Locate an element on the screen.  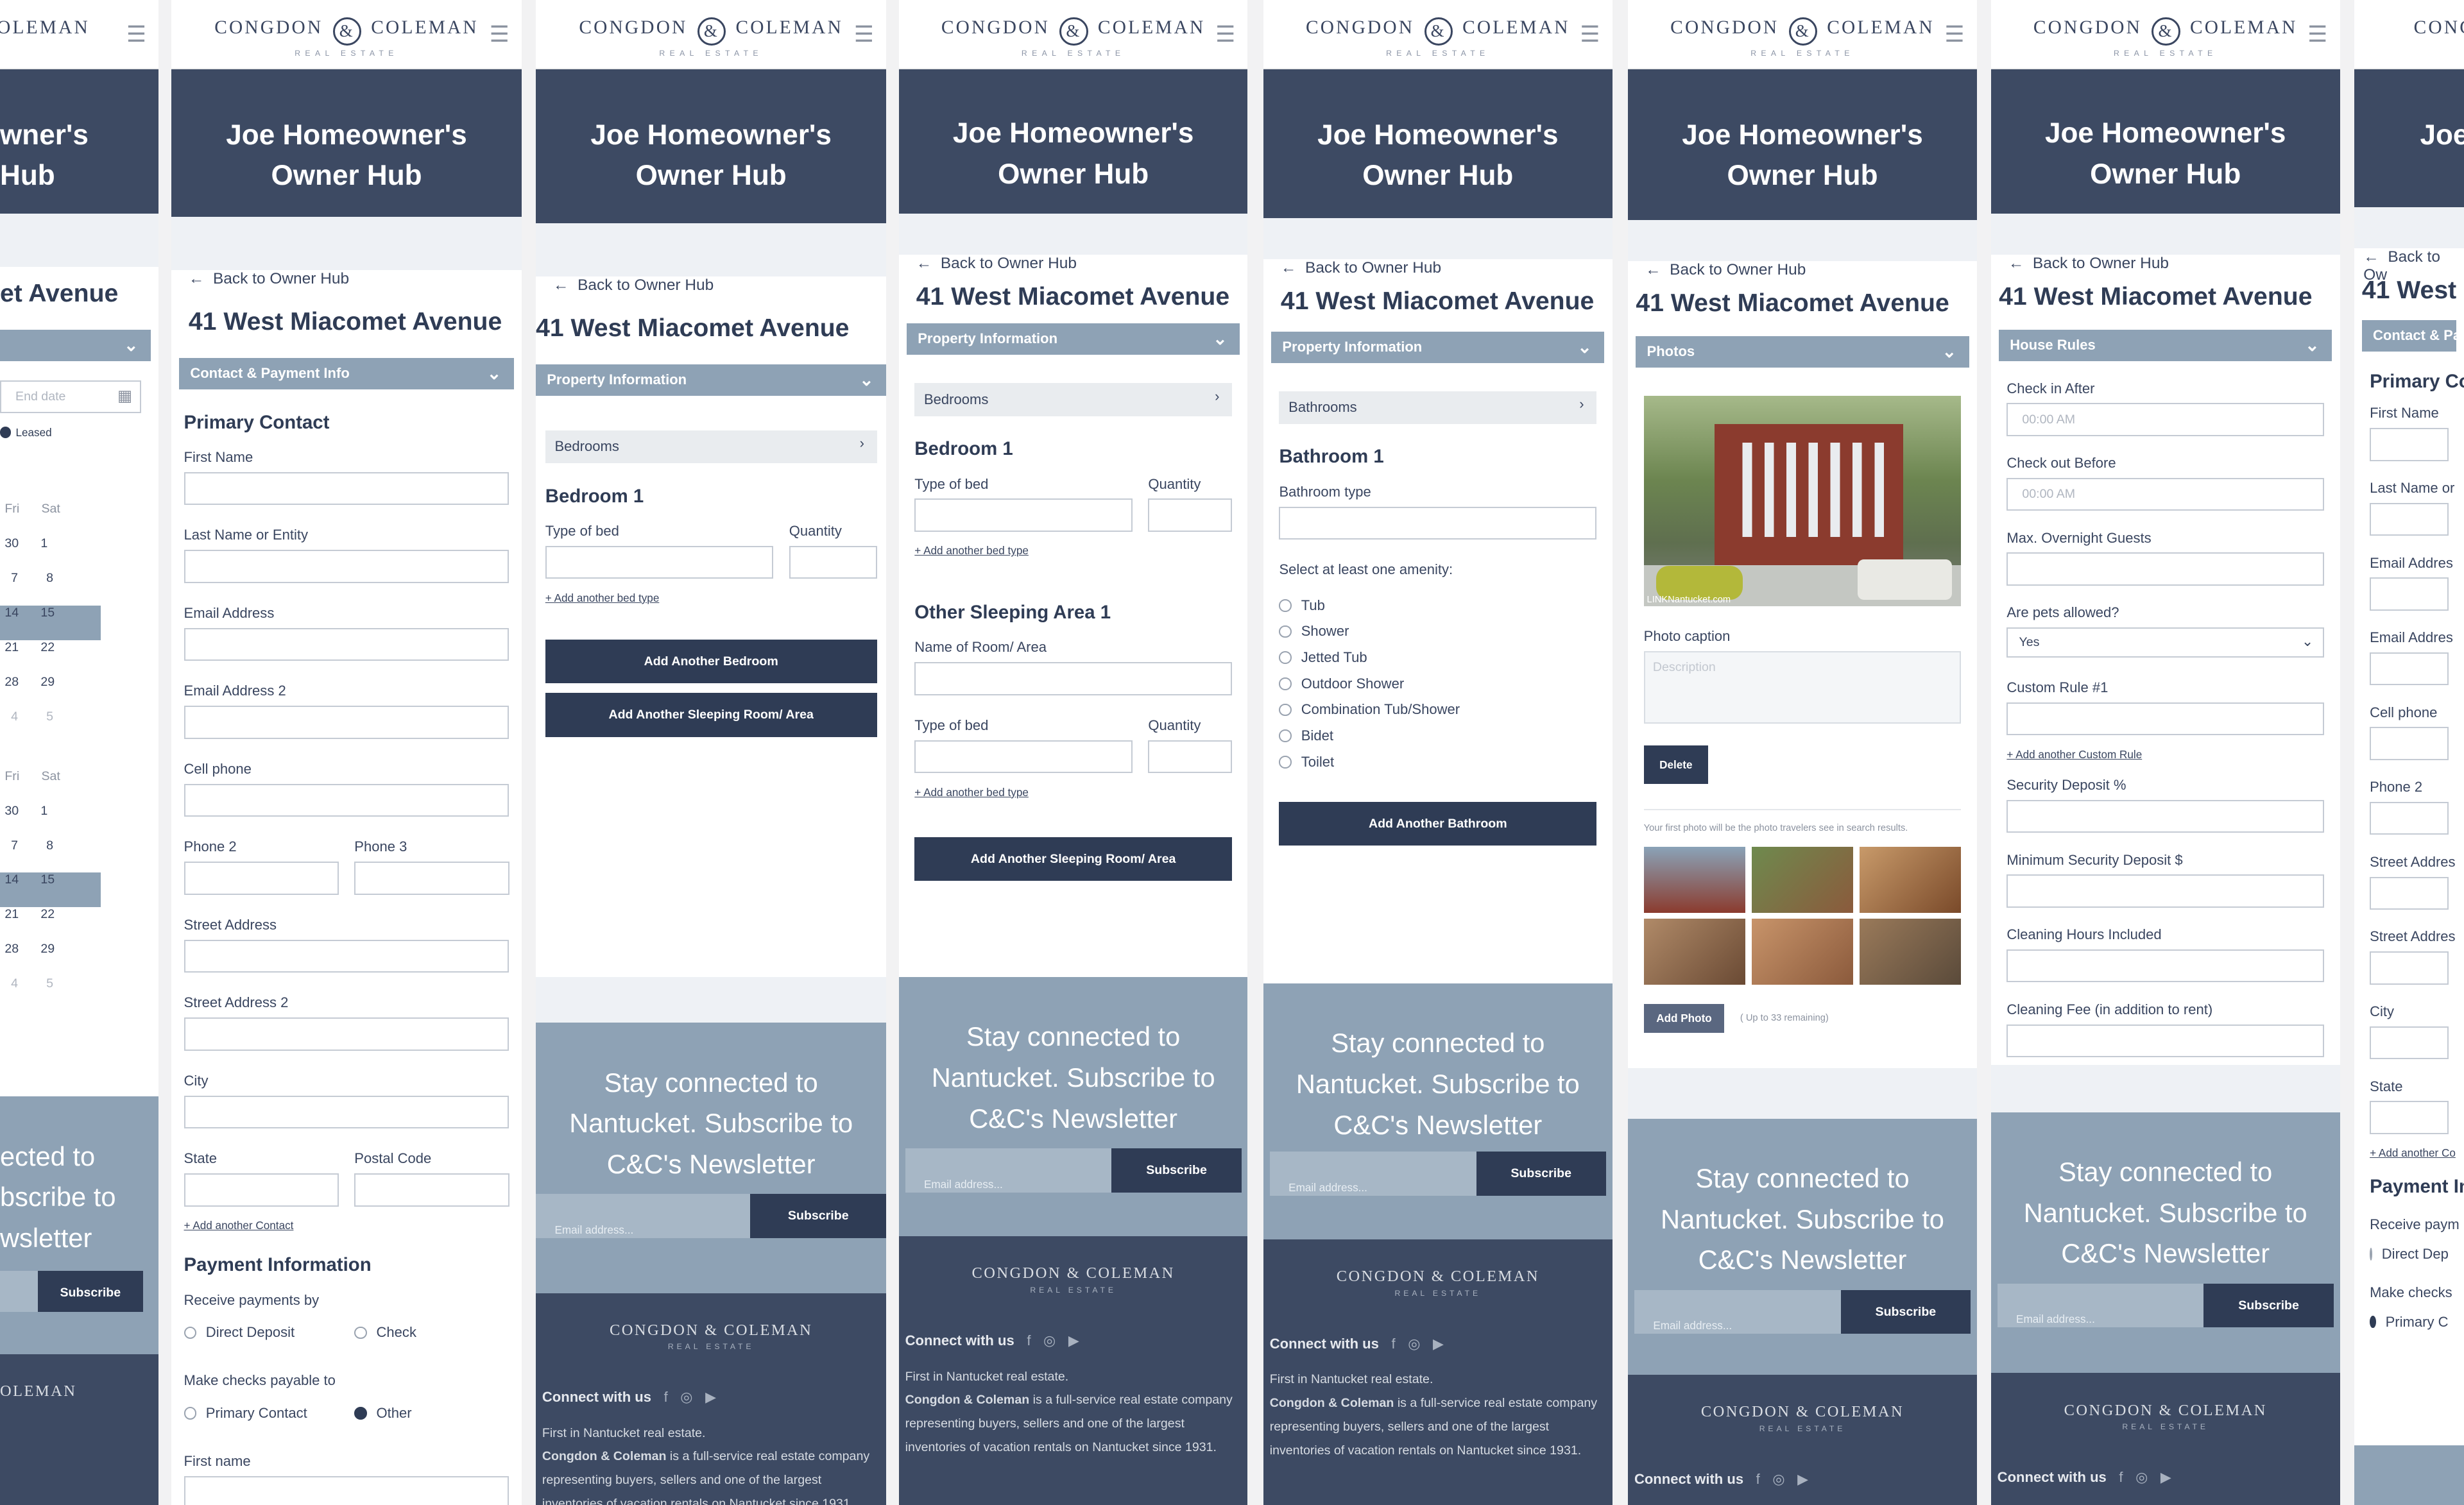
phone3-input is located at coordinates (432, 878).